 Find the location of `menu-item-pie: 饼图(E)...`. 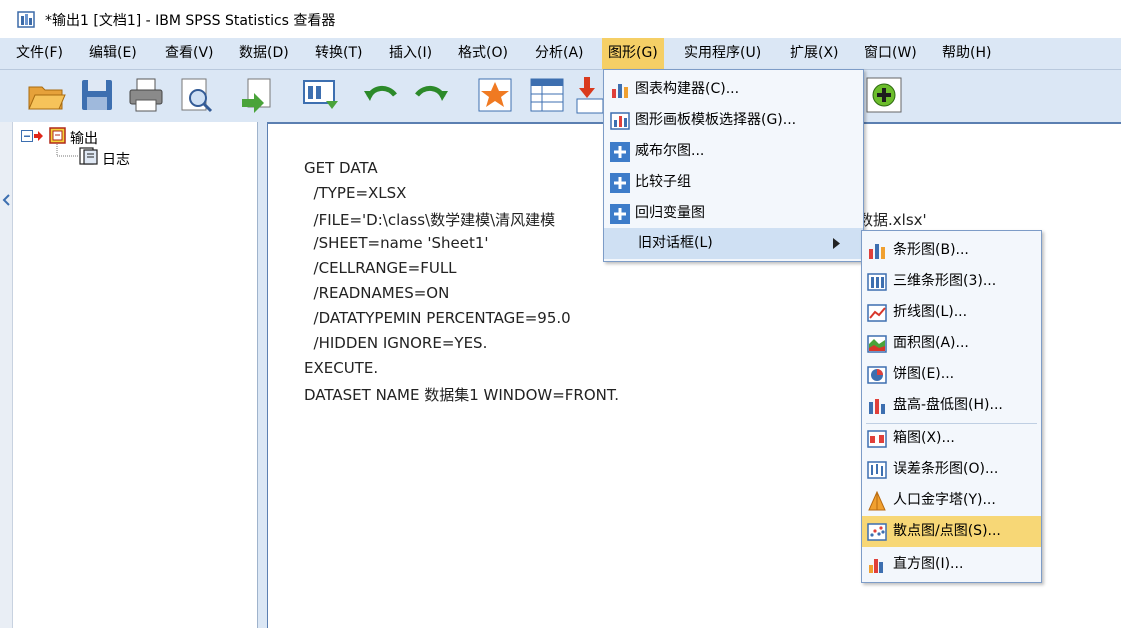

menu-item-pie: 饼图(E)... is located at coordinates (951, 374).